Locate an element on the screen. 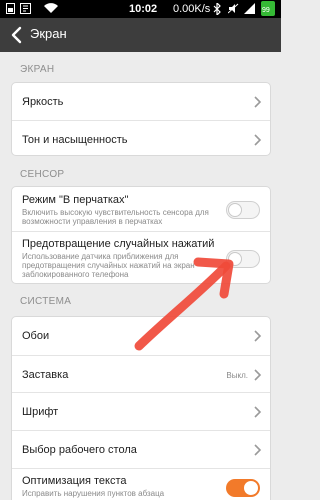 This screenshot has height=500, width=320. setting-label: Оптимизация текста is located at coordinates (74, 481).